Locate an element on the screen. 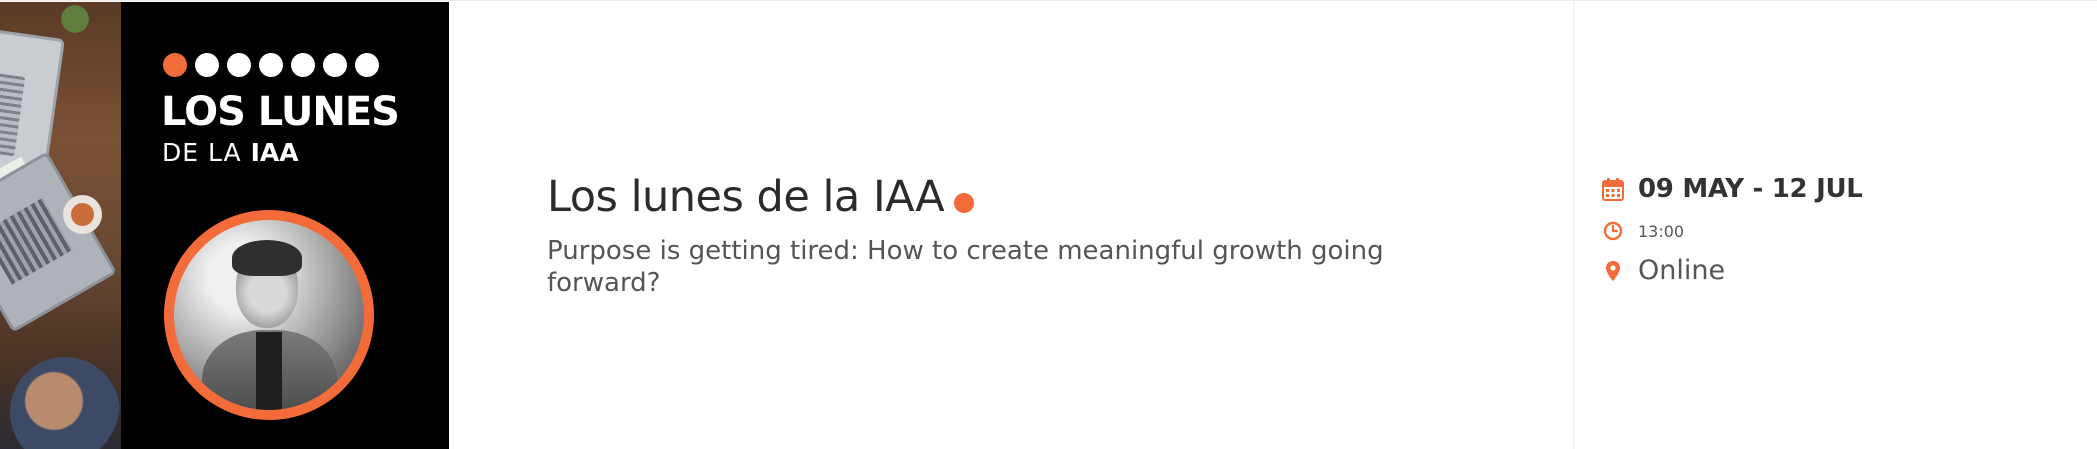  speaker-portrait is located at coordinates (269, 315).